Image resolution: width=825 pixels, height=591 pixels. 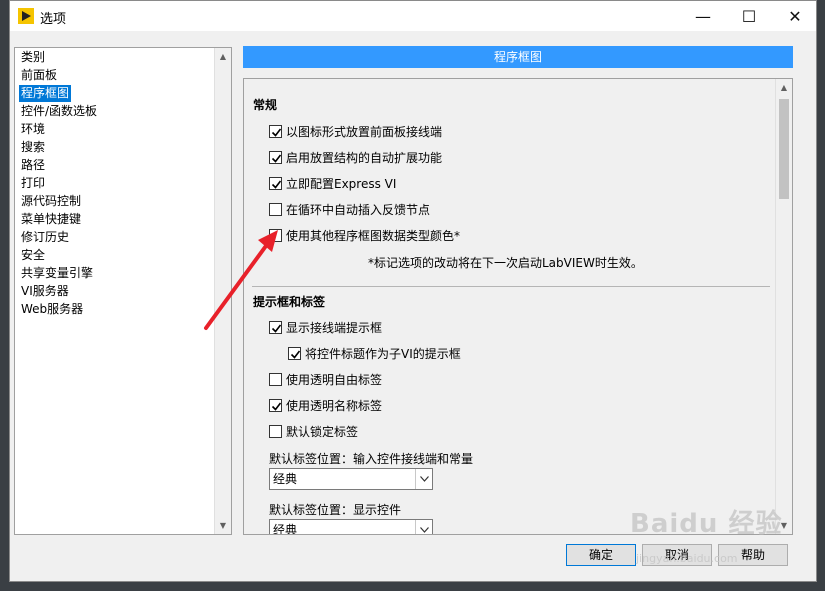 I want to click on option-lock-labels-default: 默认锁定标签, so click(x=313, y=431).